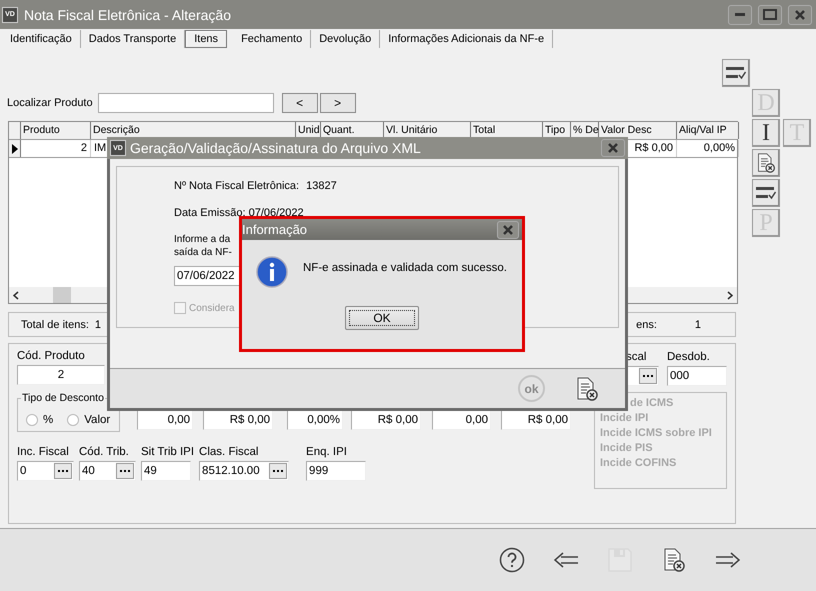 Image resolution: width=816 pixels, height=591 pixels. What do you see at coordinates (229, 452) in the screenshot?
I see `field-label: Clas. Fiscal` at bounding box center [229, 452].